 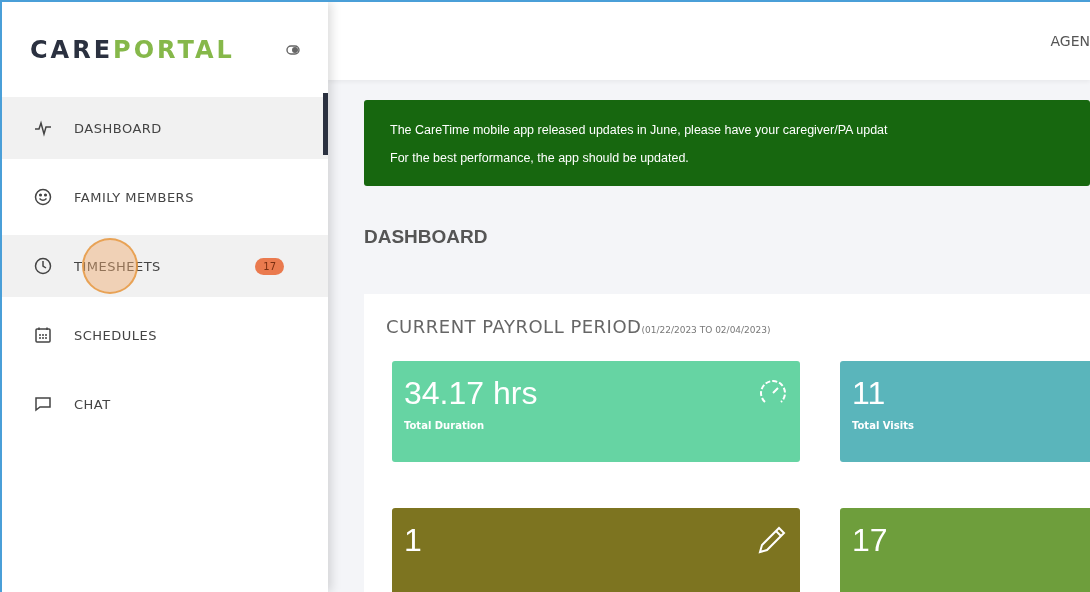 What do you see at coordinates (869, 393) in the screenshot?
I see `stat-value: 11` at bounding box center [869, 393].